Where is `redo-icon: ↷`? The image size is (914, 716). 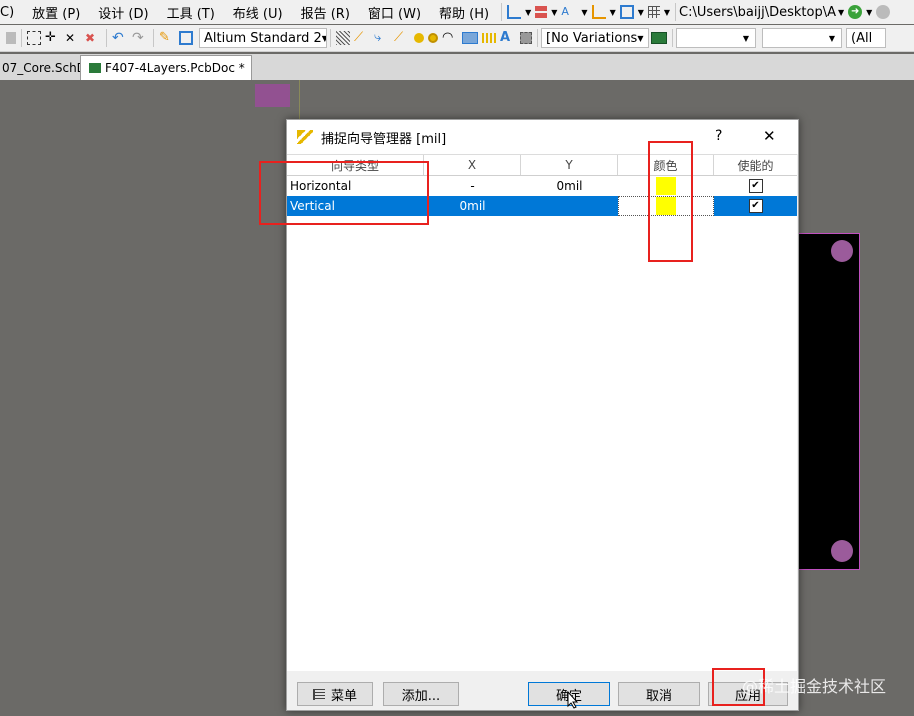 redo-icon: ↷ is located at coordinates (140, 38).